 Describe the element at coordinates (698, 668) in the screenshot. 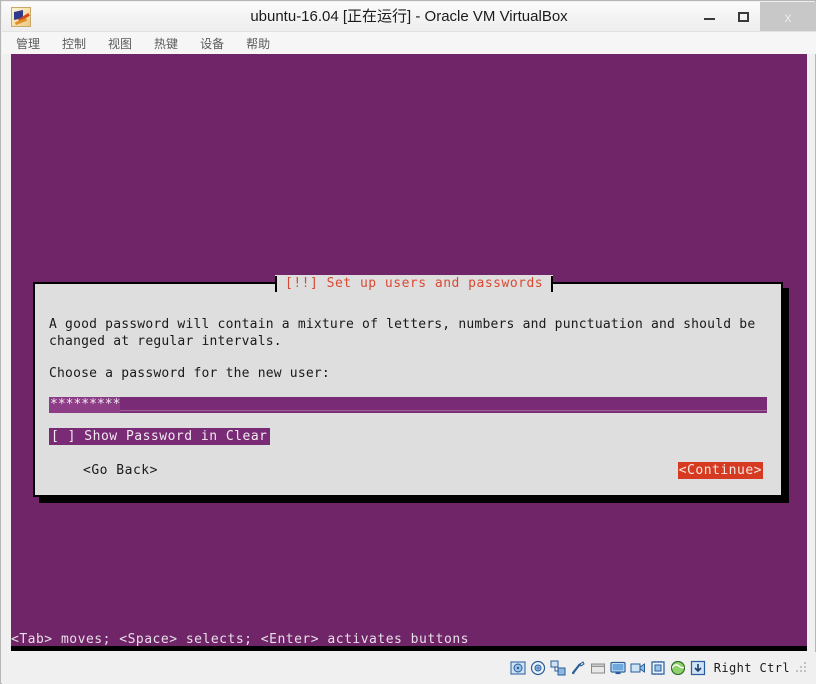

I see `host-key-icon` at that location.